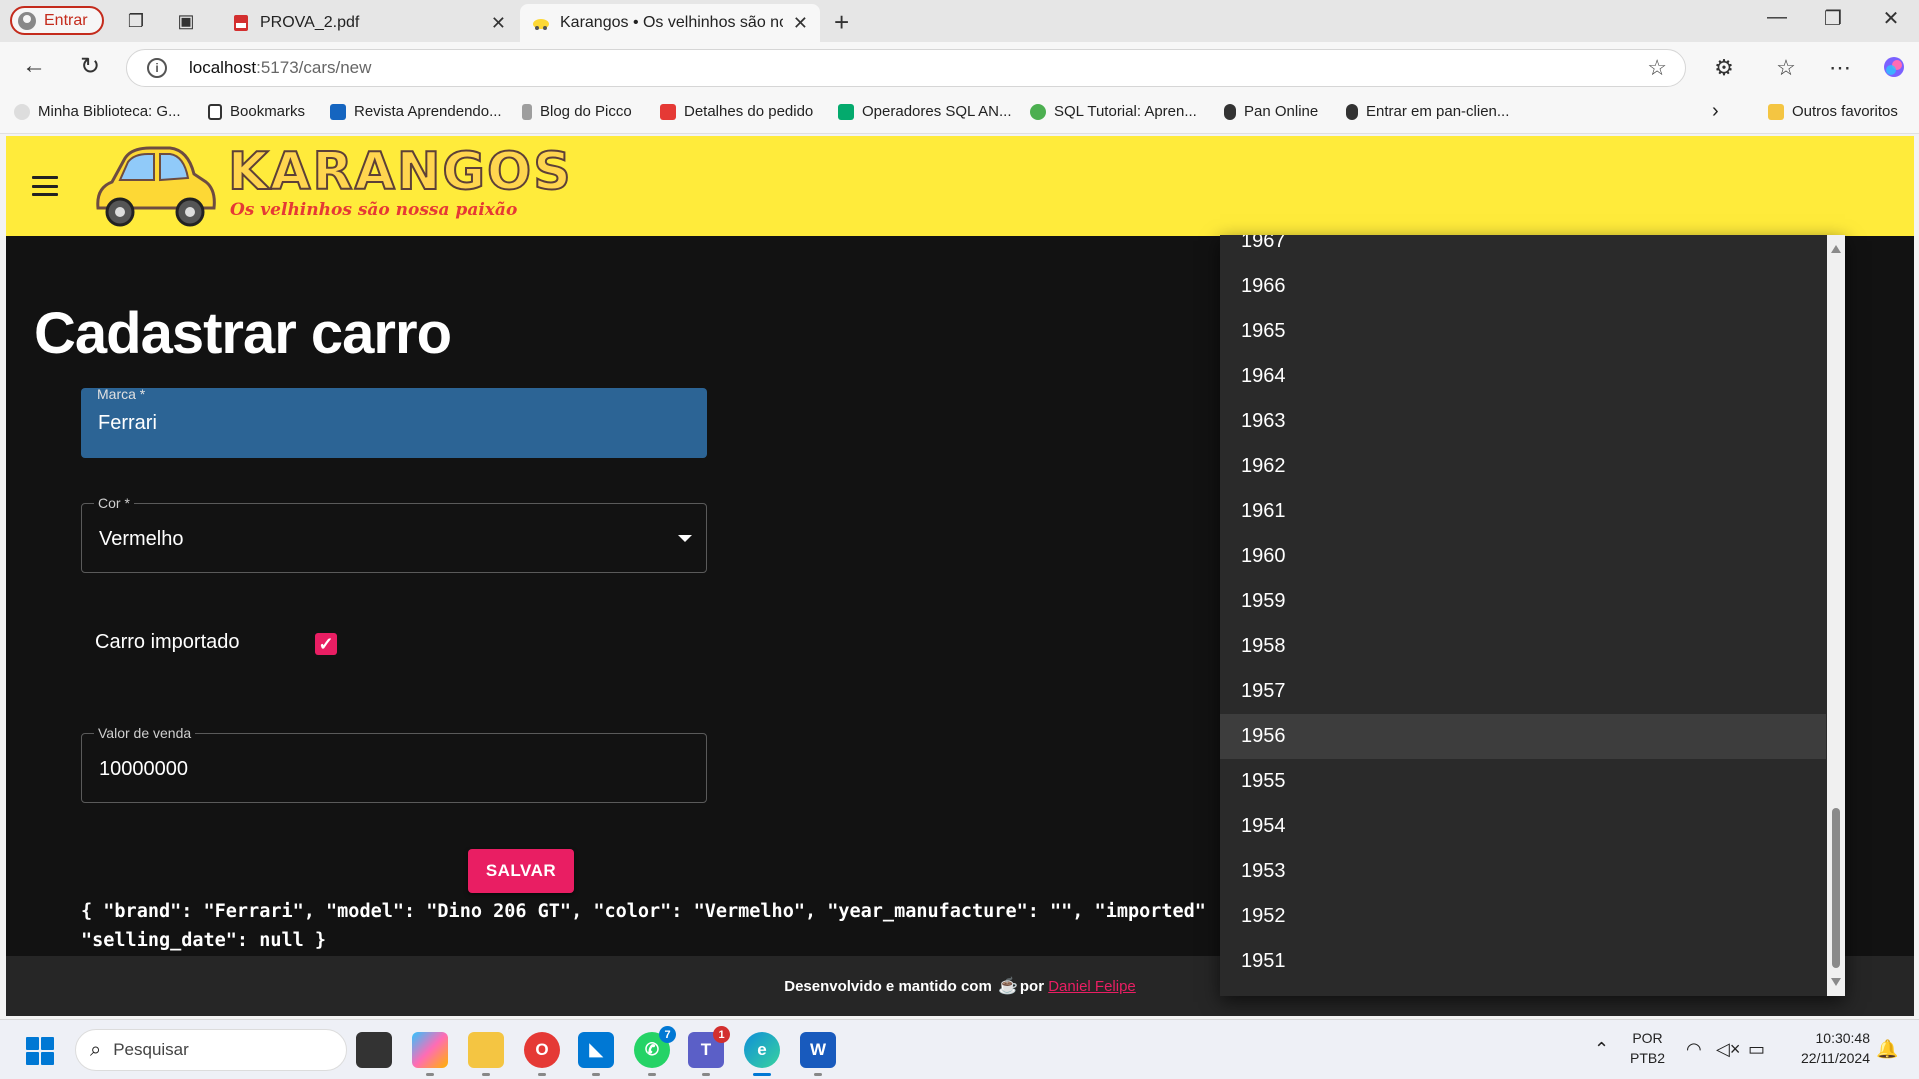  Describe the element at coordinates (818, 1054) in the screenshot. I see `word-icon: W` at that location.